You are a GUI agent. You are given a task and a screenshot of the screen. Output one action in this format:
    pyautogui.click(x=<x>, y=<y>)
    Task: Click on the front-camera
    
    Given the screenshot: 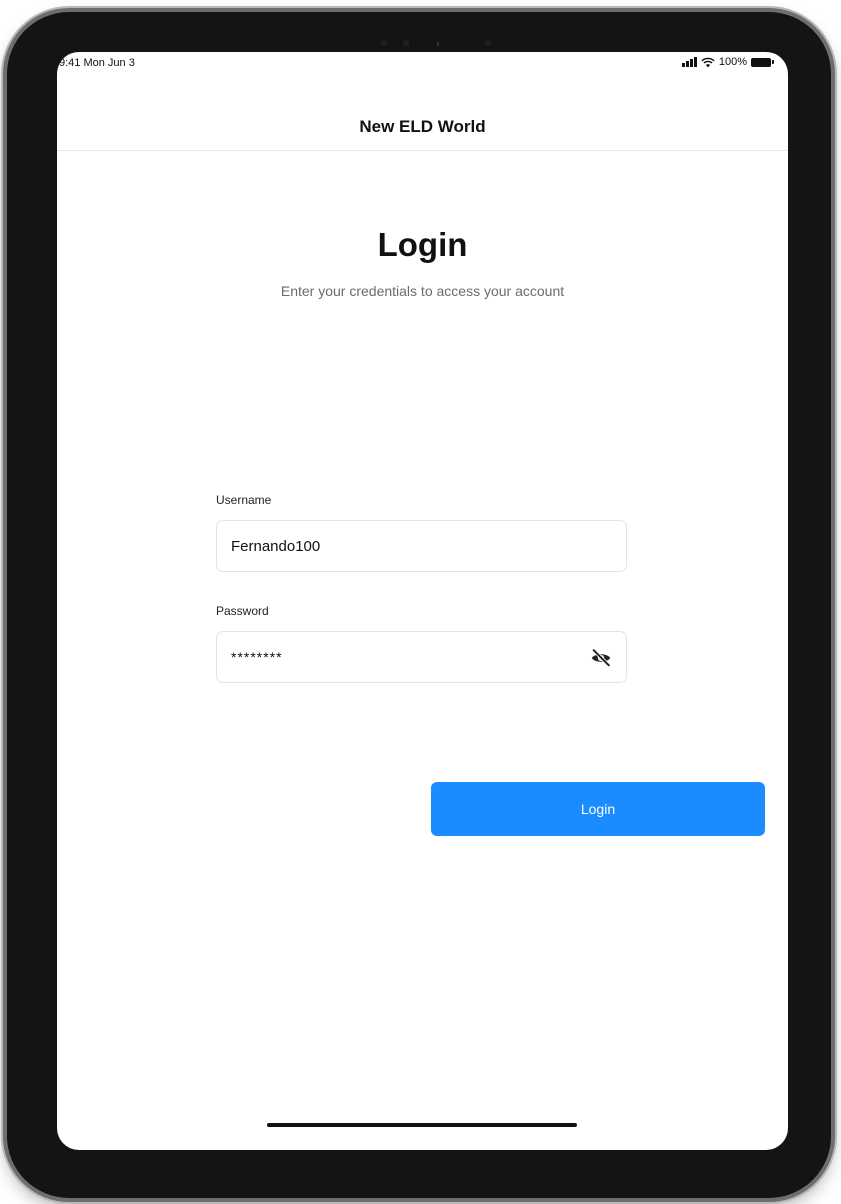 What is the action you would take?
    pyautogui.click(x=436, y=41)
    